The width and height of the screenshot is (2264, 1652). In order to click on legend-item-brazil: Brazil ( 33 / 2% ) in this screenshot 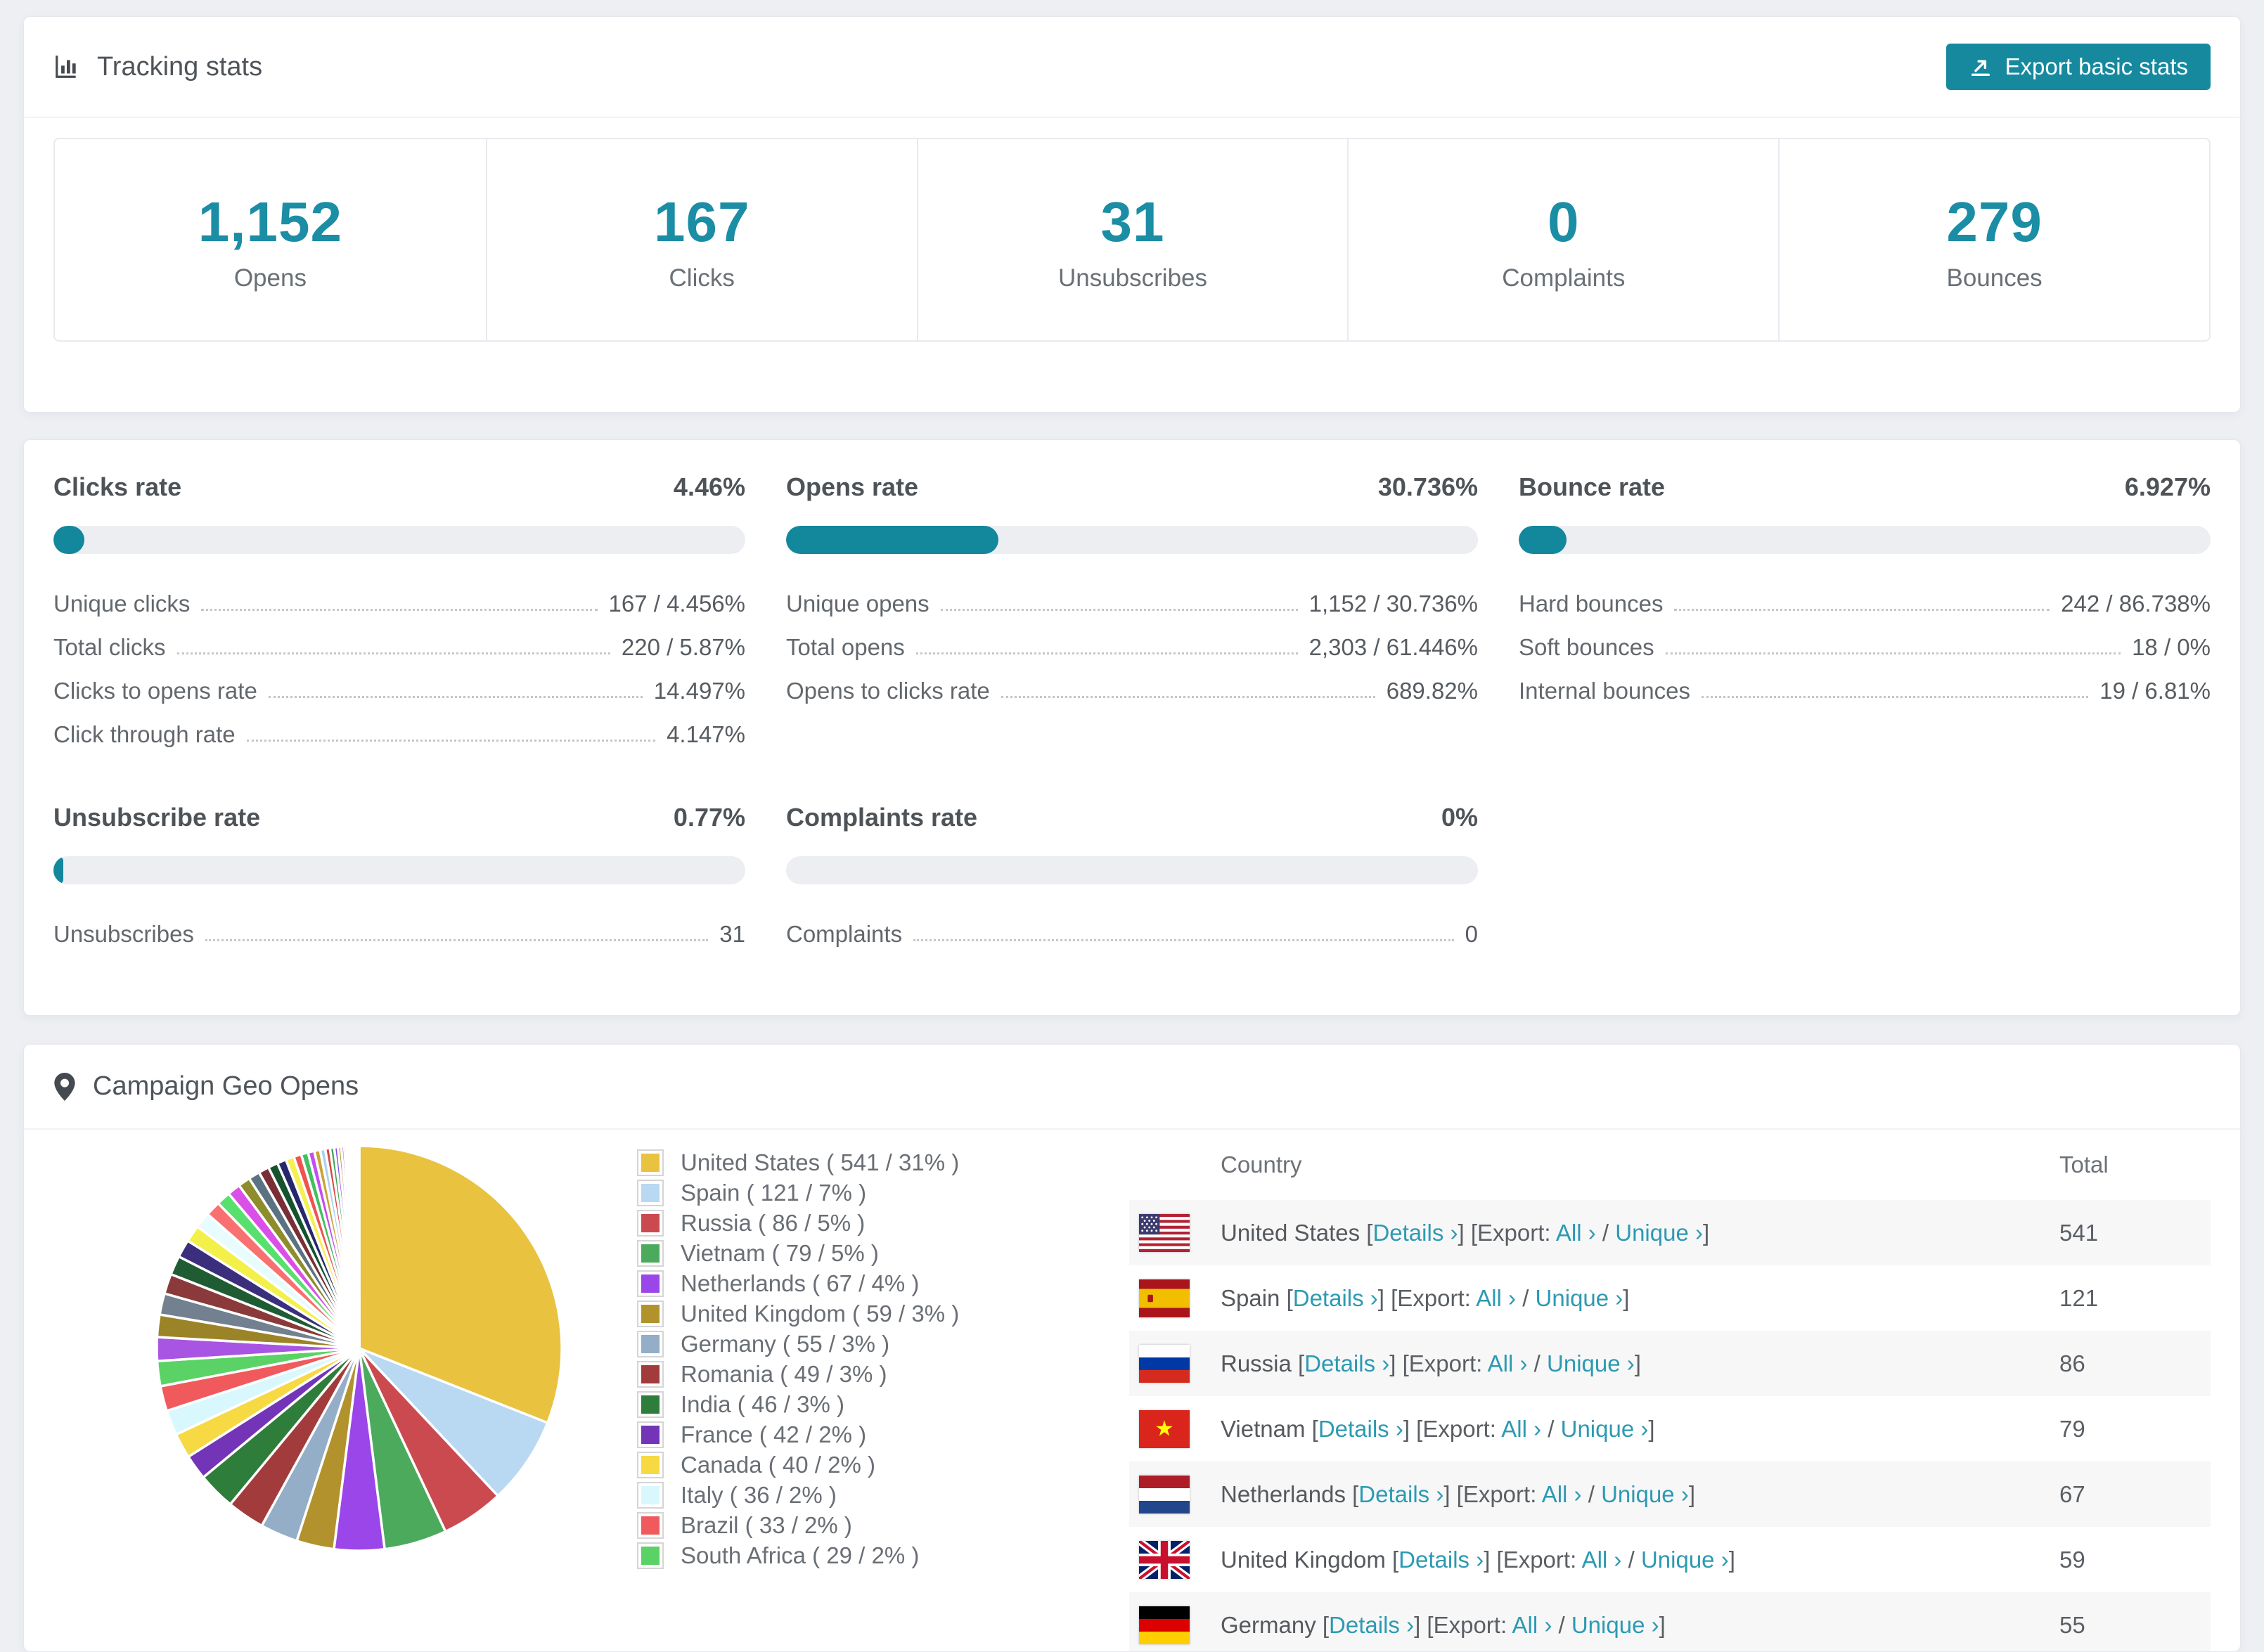, I will do `click(865, 1525)`.